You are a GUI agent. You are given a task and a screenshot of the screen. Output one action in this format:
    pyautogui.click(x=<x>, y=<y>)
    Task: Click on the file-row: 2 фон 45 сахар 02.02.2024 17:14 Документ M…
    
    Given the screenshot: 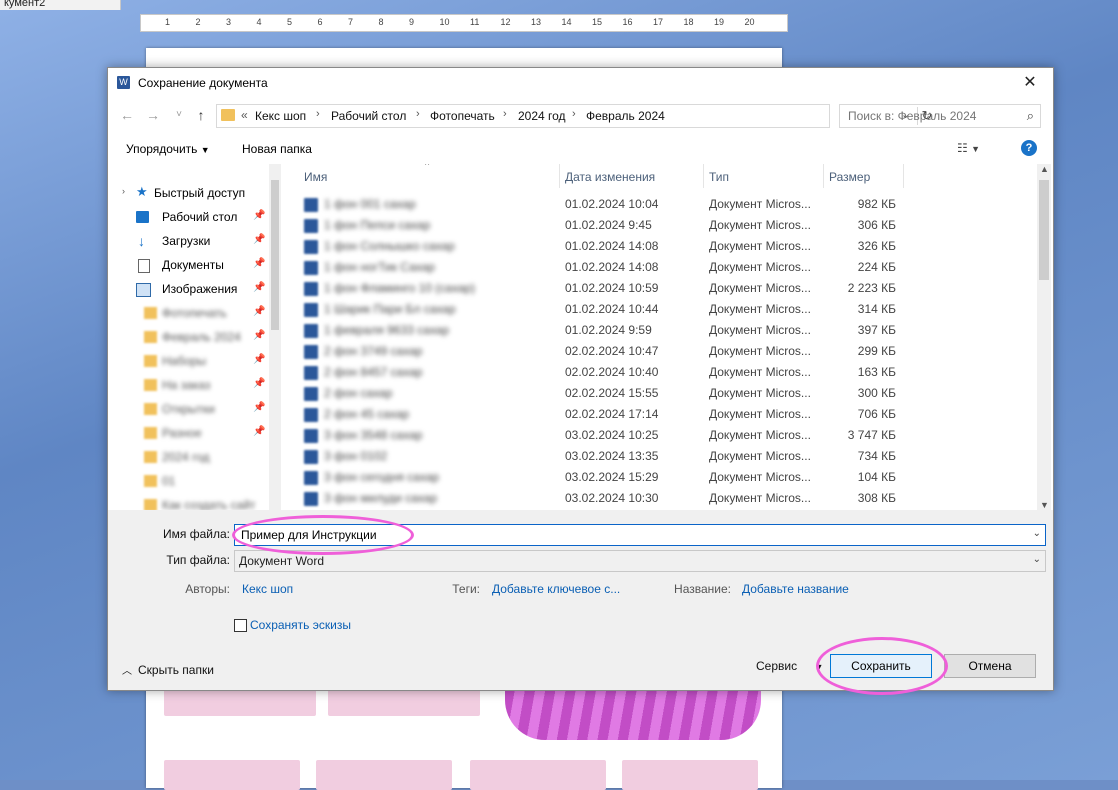 What is the action you would take?
    pyautogui.click(x=654, y=414)
    